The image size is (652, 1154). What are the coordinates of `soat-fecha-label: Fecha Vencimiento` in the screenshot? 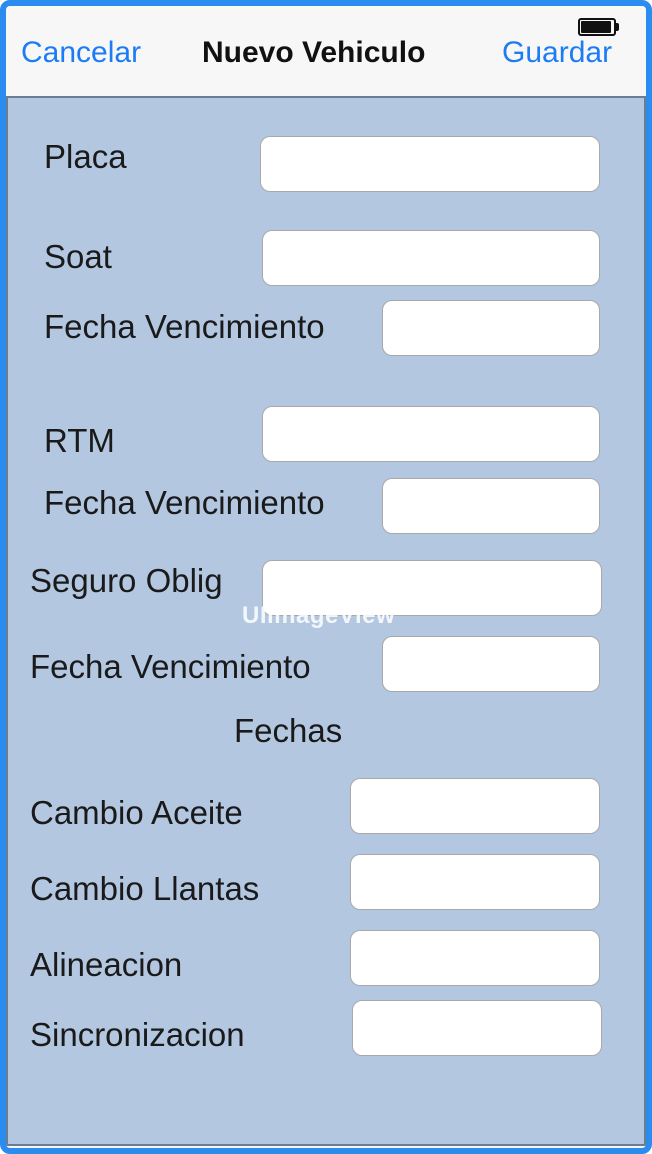 It's located at (184, 326).